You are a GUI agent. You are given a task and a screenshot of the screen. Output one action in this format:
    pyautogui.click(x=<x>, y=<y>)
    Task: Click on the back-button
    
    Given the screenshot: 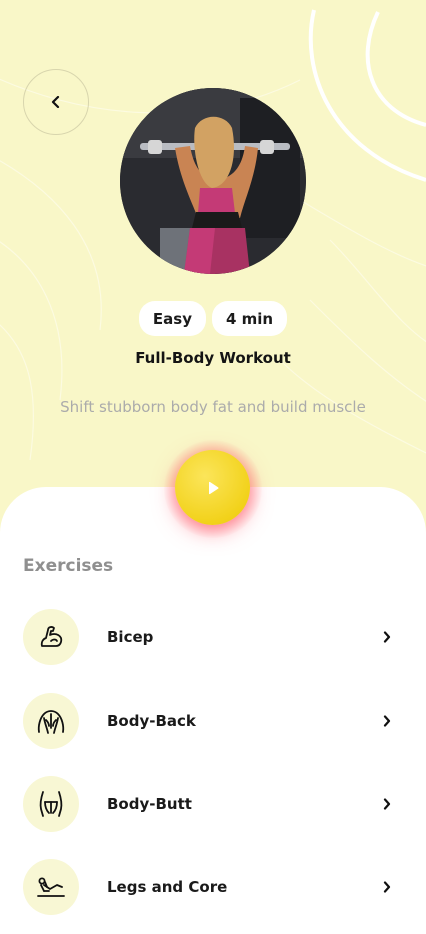 What is the action you would take?
    pyautogui.click(x=56, y=102)
    